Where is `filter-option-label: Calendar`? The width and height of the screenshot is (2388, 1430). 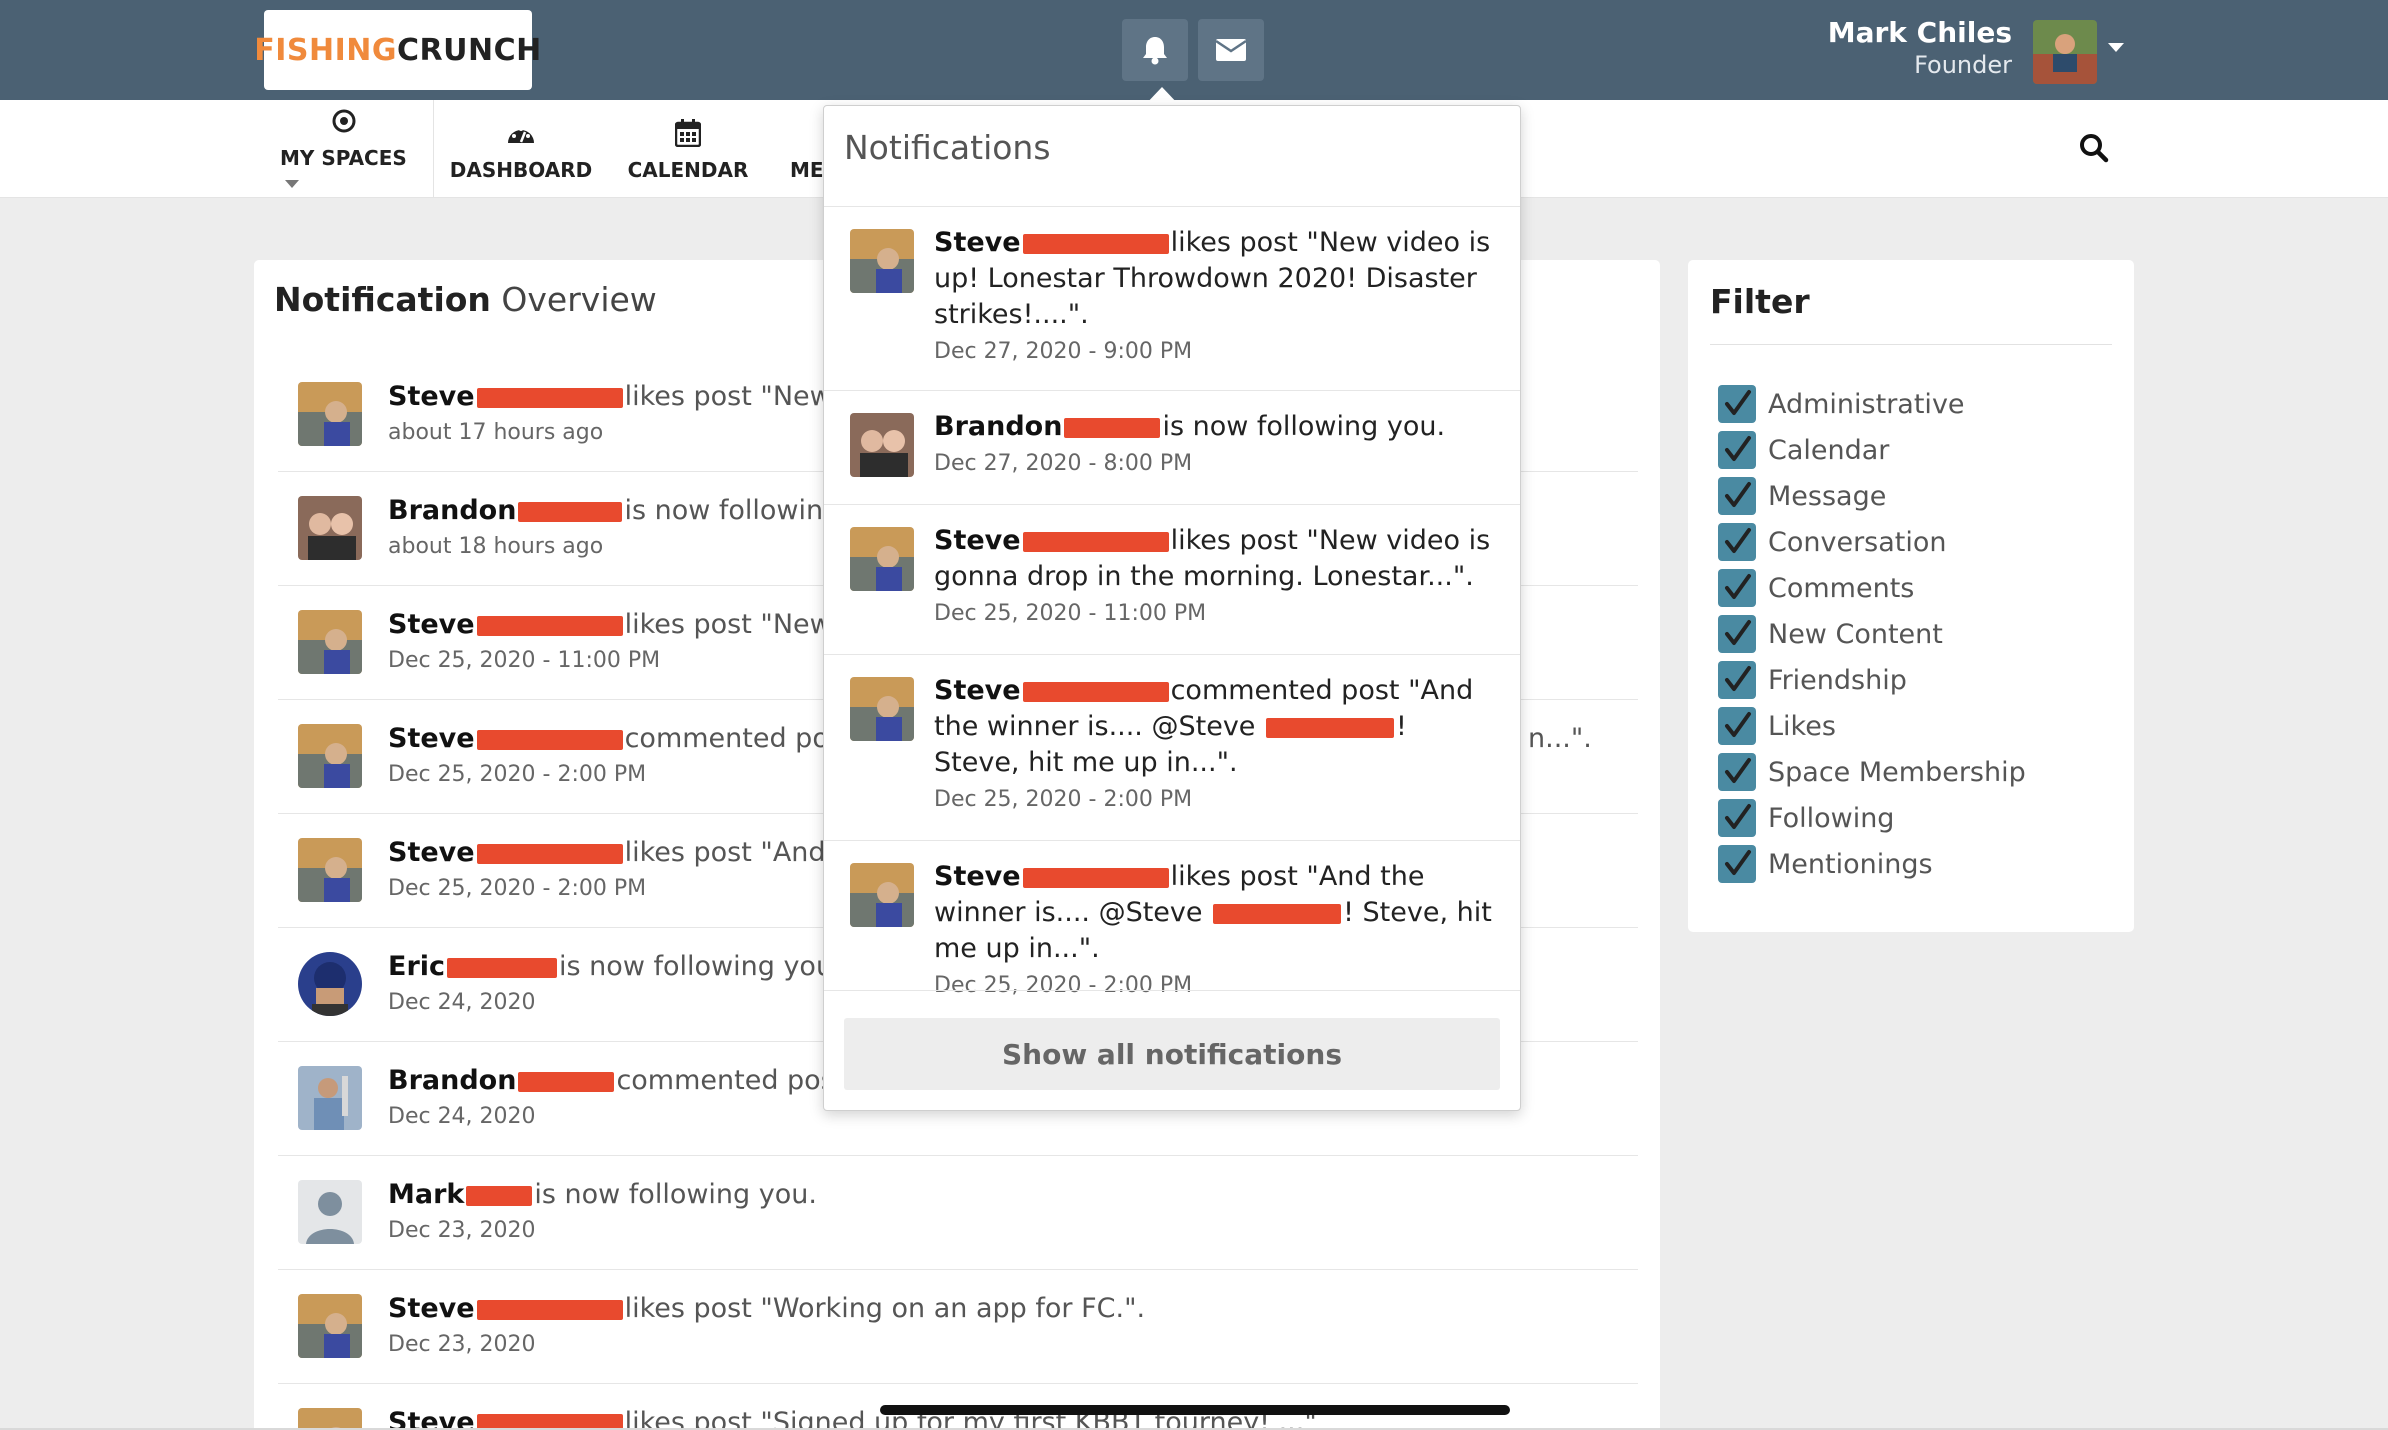
filter-option-label: Calendar is located at coordinates (1829, 450).